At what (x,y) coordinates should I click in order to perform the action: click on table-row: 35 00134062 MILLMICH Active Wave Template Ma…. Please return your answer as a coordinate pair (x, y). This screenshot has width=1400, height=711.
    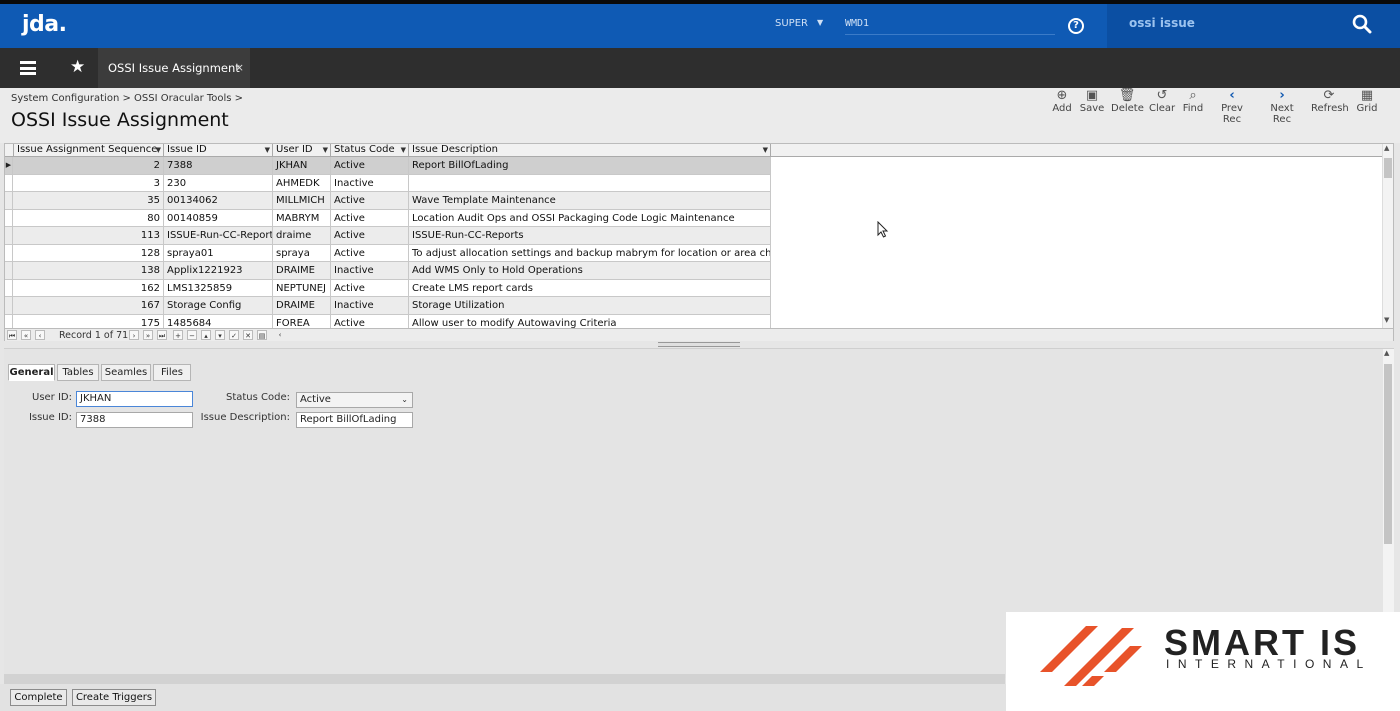
    Looking at the image, I should click on (388, 201).